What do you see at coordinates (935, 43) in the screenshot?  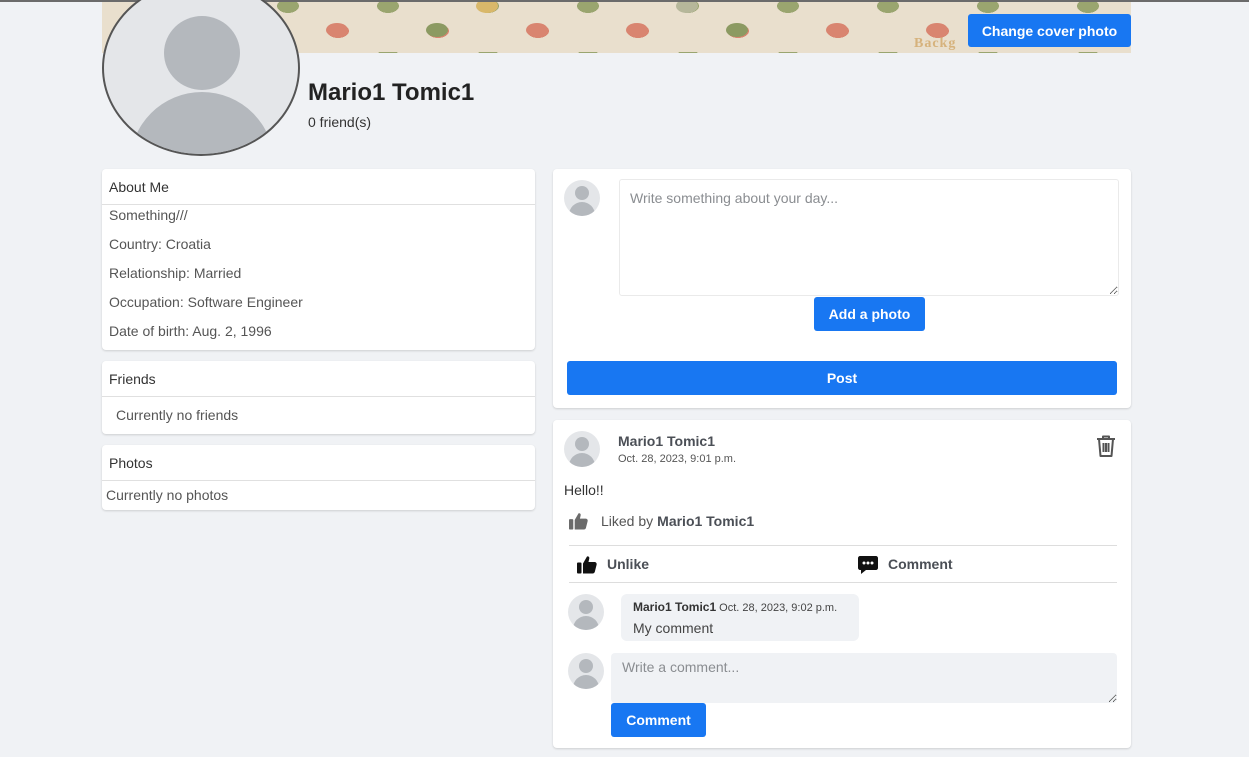 I see `cover-watermark-text: Backg` at bounding box center [935, 43].